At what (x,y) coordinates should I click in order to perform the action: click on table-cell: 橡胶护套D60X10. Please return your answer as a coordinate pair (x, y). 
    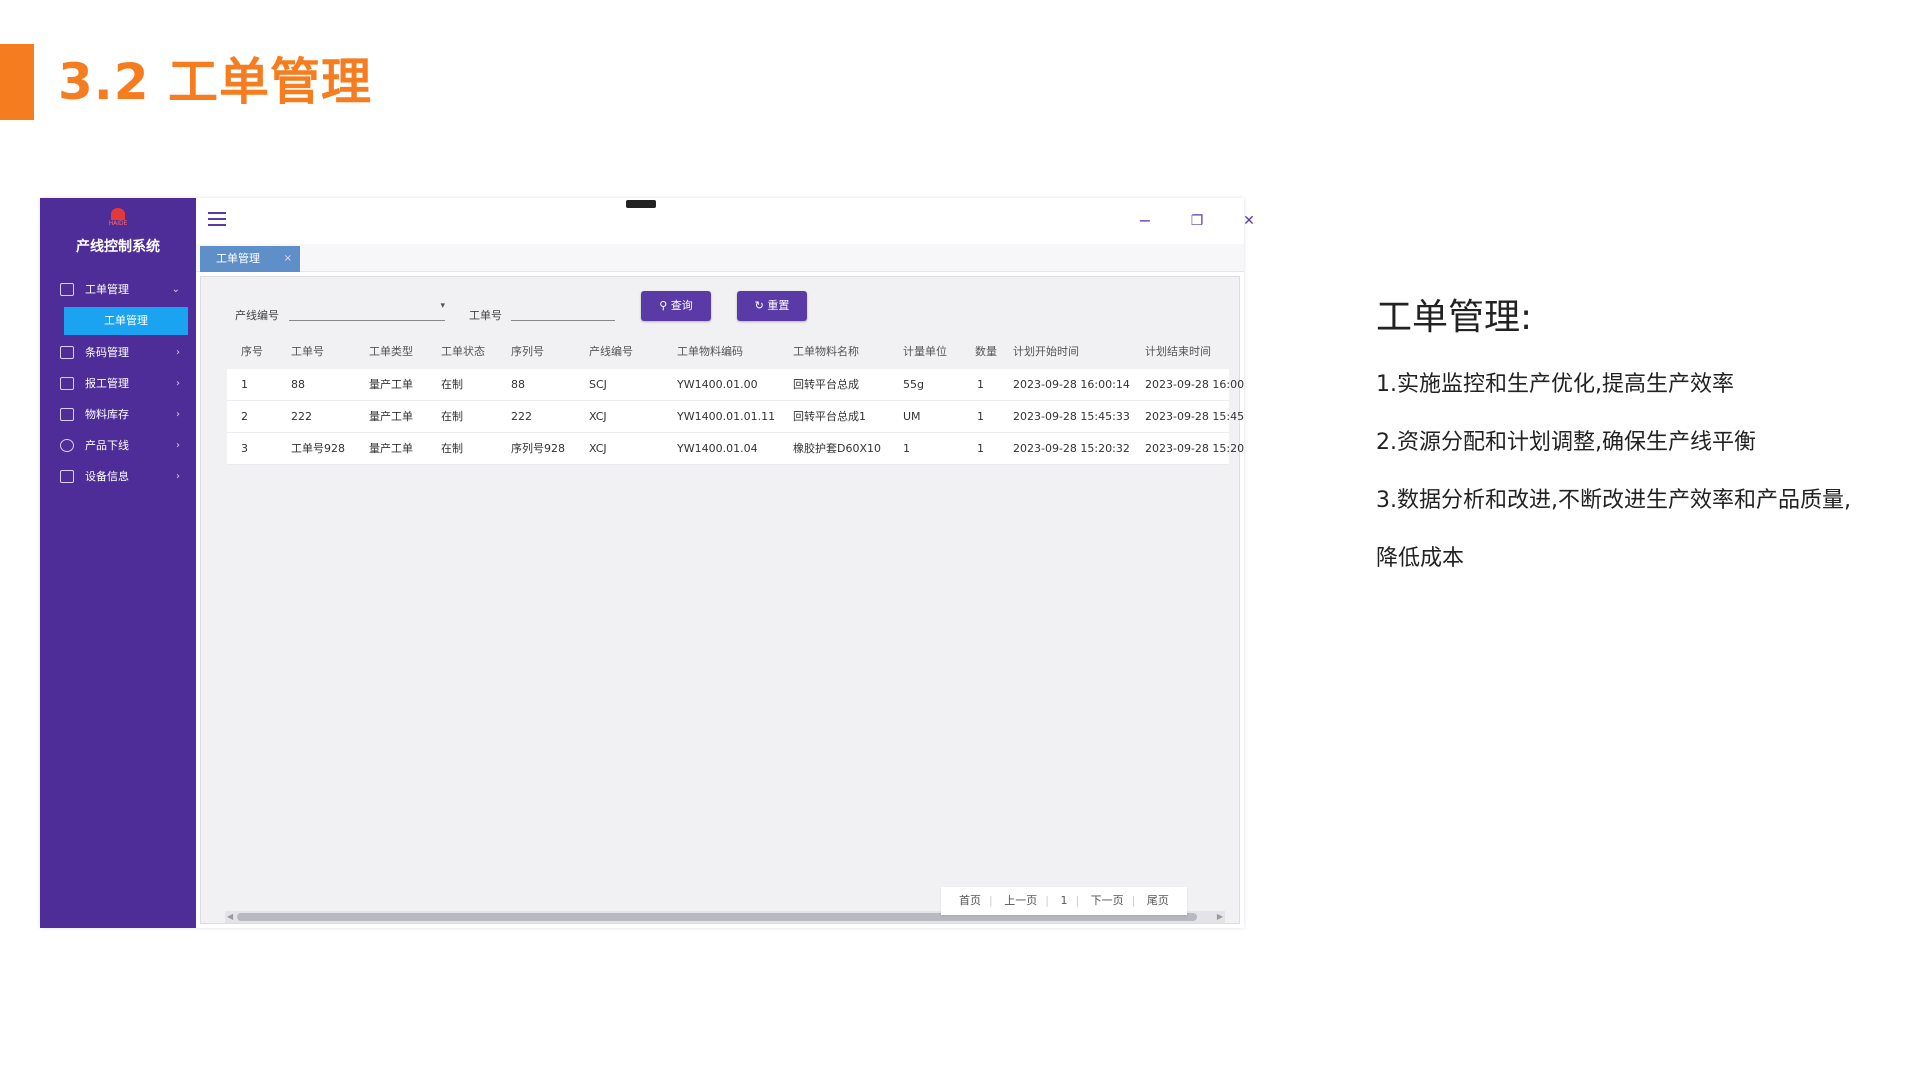
    Looking at the image, I should click on (837, 448).